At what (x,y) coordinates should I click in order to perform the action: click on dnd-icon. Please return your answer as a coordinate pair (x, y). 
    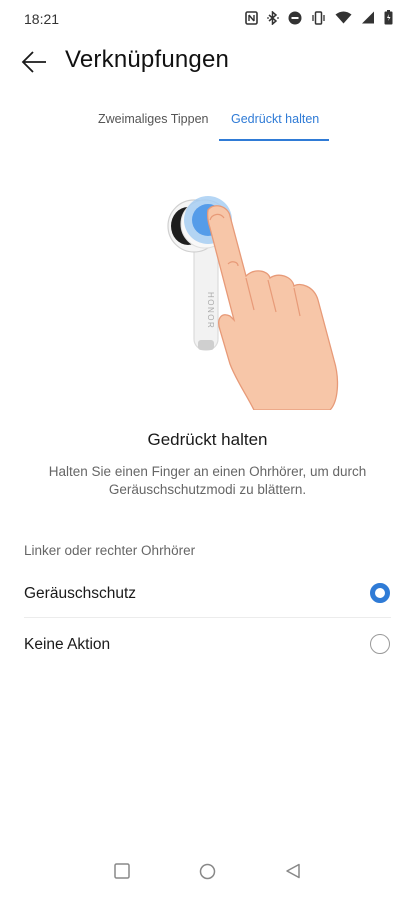
    Looking at the image, I should click on (295, 18).